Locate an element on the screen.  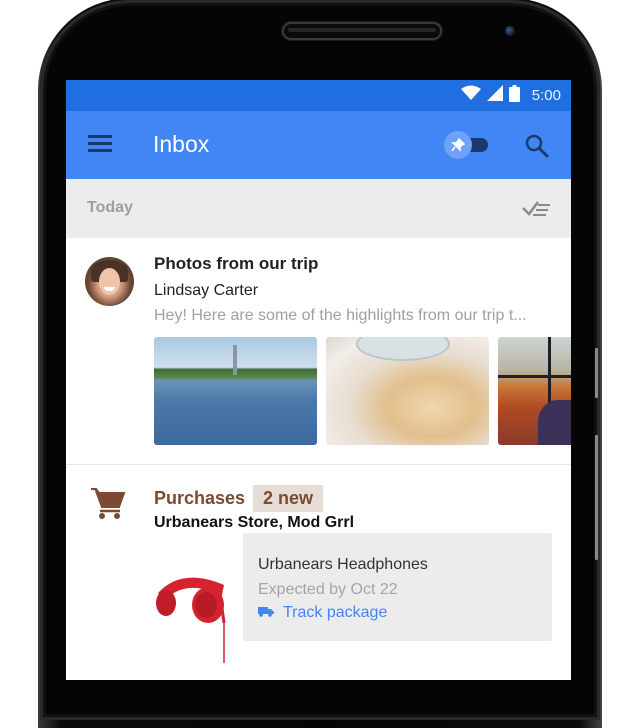
app-title: Inbox is located at coordinates (181, 144).